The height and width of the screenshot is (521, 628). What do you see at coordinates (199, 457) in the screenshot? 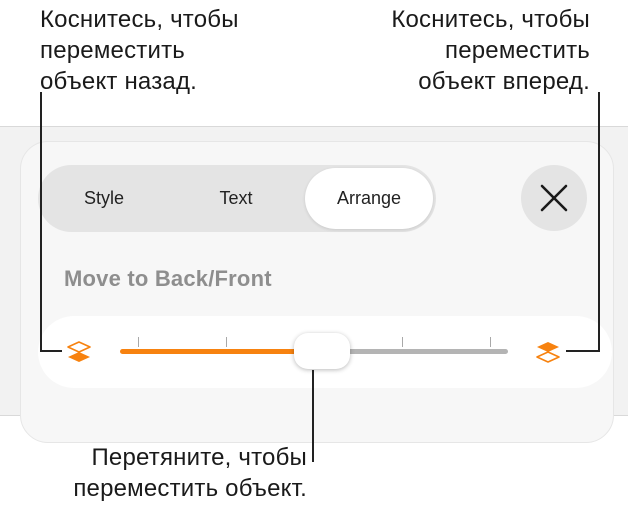
I see `callout-line: Перетяните, чтобы` at bounding box center [199, 457].